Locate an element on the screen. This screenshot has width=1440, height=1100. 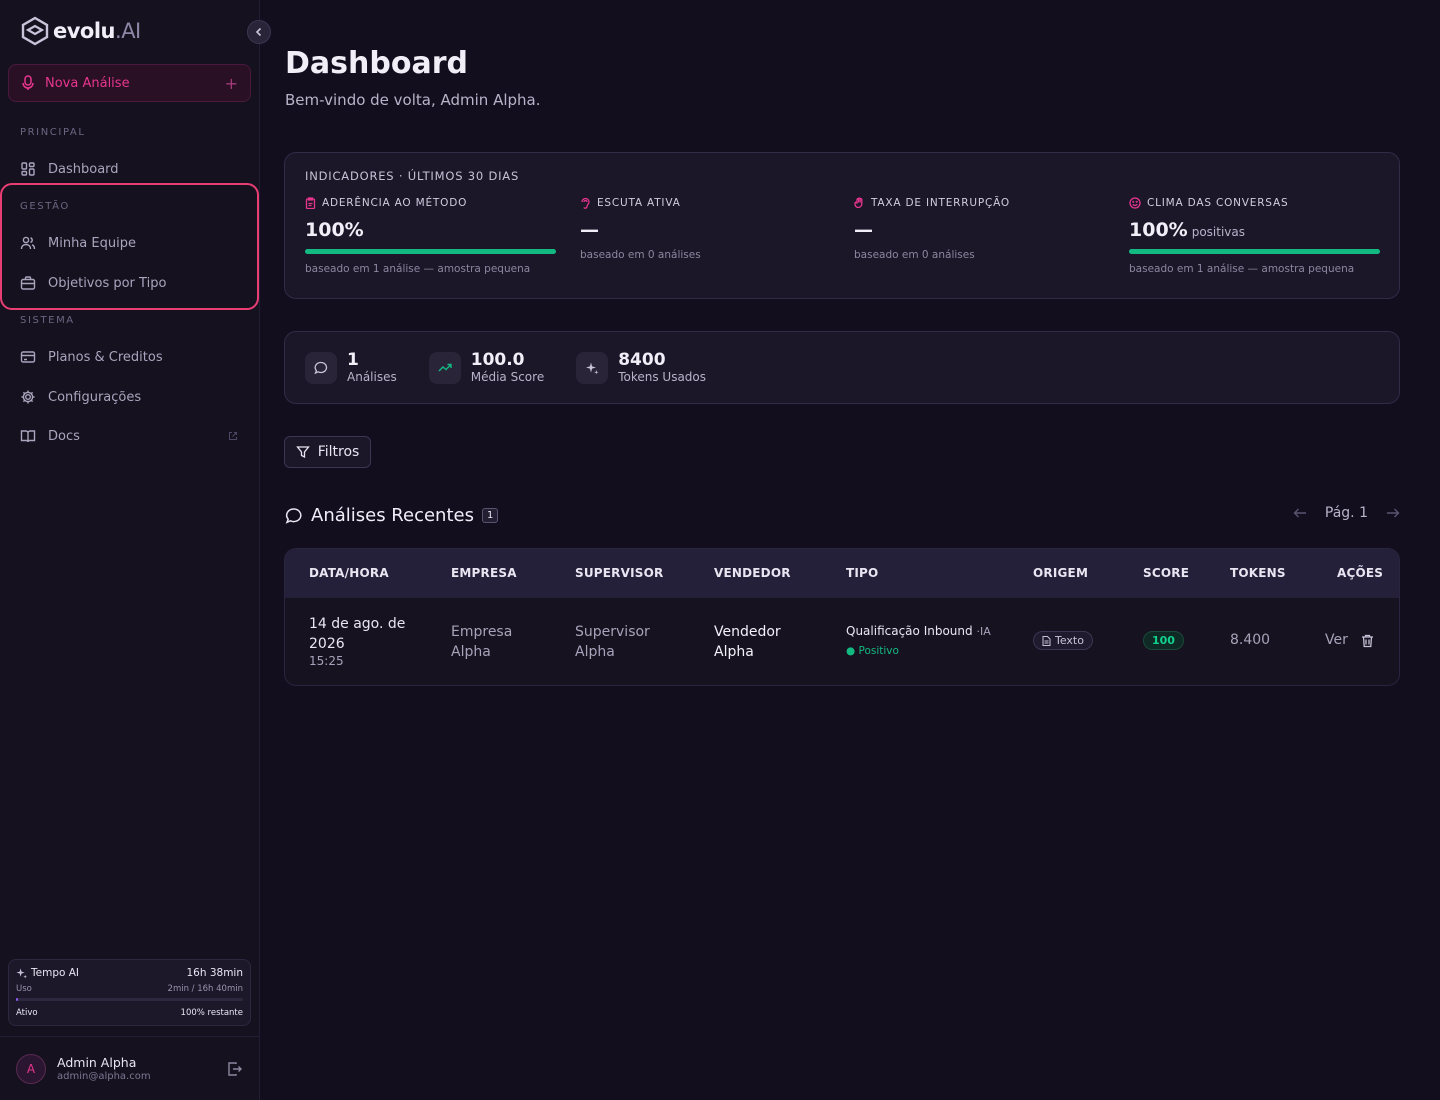
section-sistema: SISTEMA is located at coordinates (47, 320).